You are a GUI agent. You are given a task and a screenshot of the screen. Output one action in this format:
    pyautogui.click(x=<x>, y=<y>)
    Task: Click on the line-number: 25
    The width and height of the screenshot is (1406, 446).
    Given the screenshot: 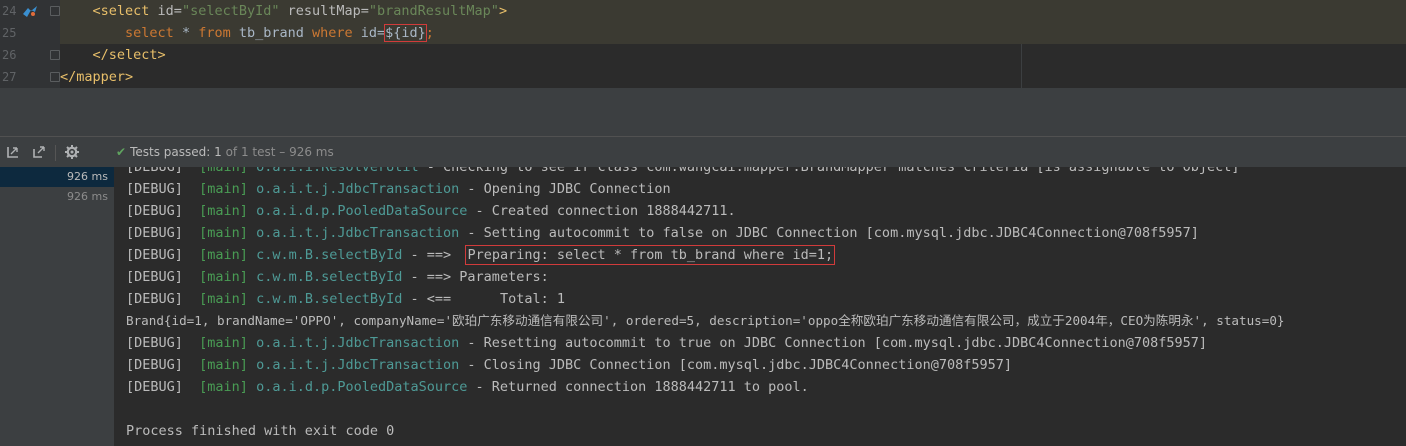 What is the action you would take?
    pyautogui.click(x=9, y=33)
    